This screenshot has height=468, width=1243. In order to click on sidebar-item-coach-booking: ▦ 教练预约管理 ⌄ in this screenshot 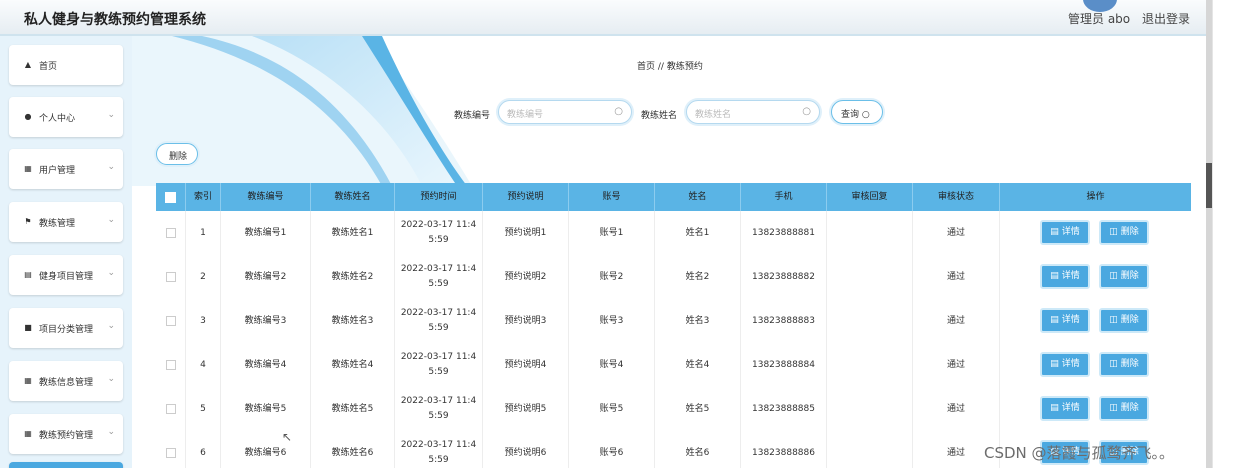, I will do `click(66, 434)`.